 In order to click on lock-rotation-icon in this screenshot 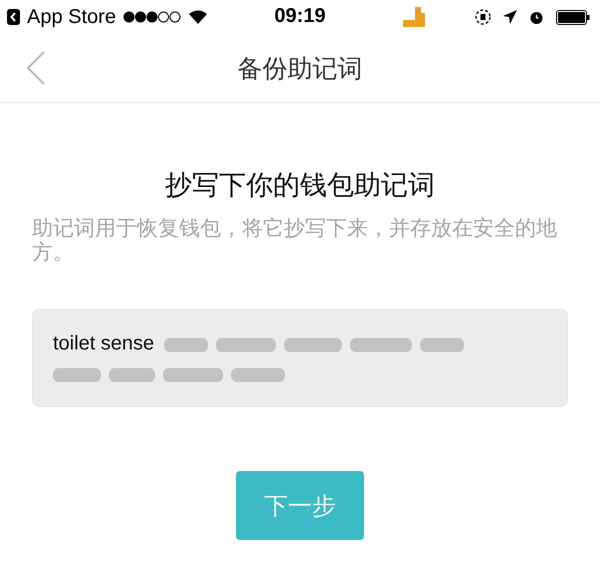, I will do `click(483, 17)`.